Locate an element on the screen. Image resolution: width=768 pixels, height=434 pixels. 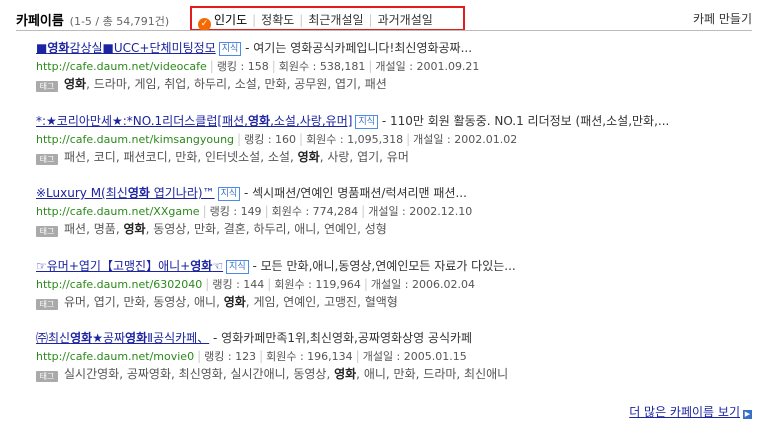
title-text: Ⅱ공식카페、 is located at coordinates (178, 338).